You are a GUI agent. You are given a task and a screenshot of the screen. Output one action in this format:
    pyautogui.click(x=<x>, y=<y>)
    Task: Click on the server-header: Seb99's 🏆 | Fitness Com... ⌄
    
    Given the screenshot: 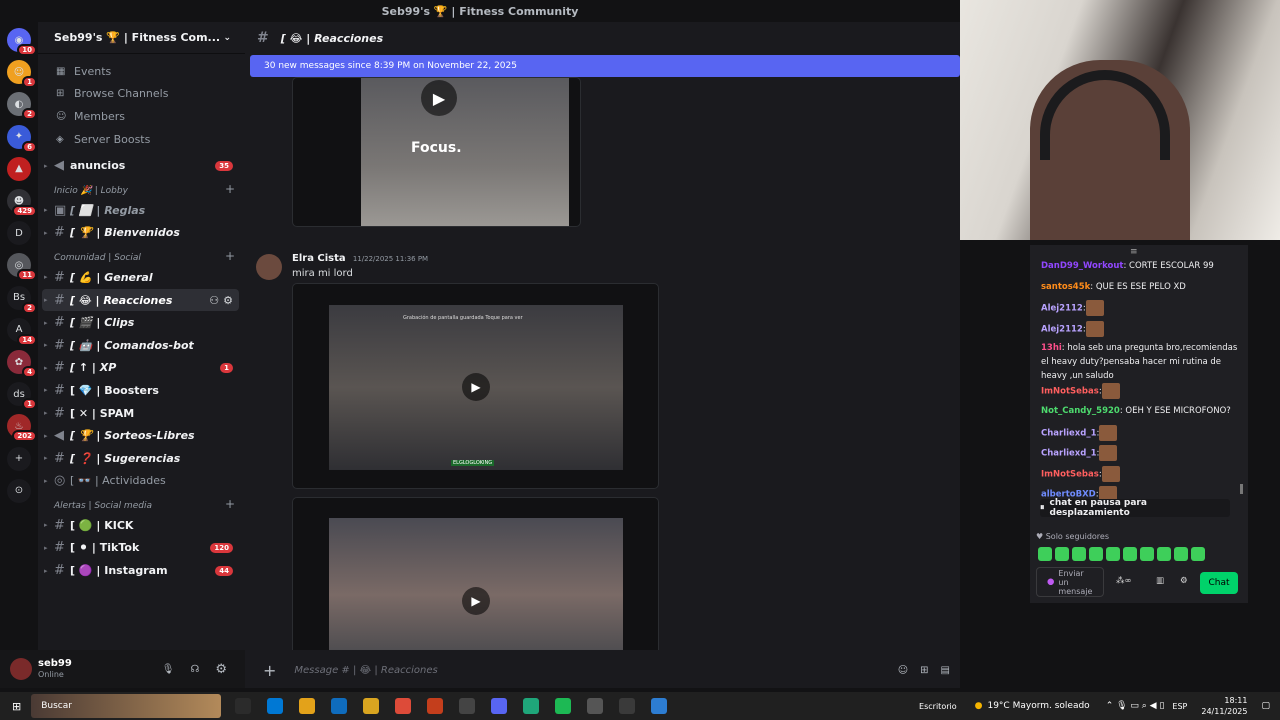 What is the action you would take?
    pyautogui.click(x=141, y=38)
    